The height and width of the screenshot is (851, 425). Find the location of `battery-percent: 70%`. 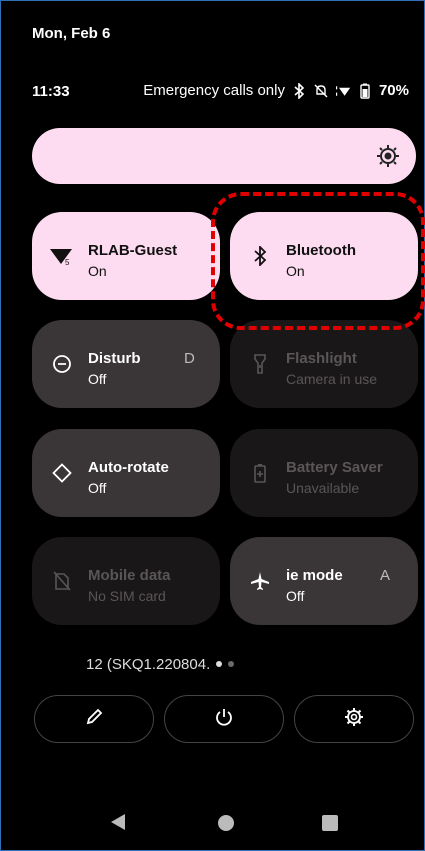

battery-percent: 70% is located at coordinates (393, 90).